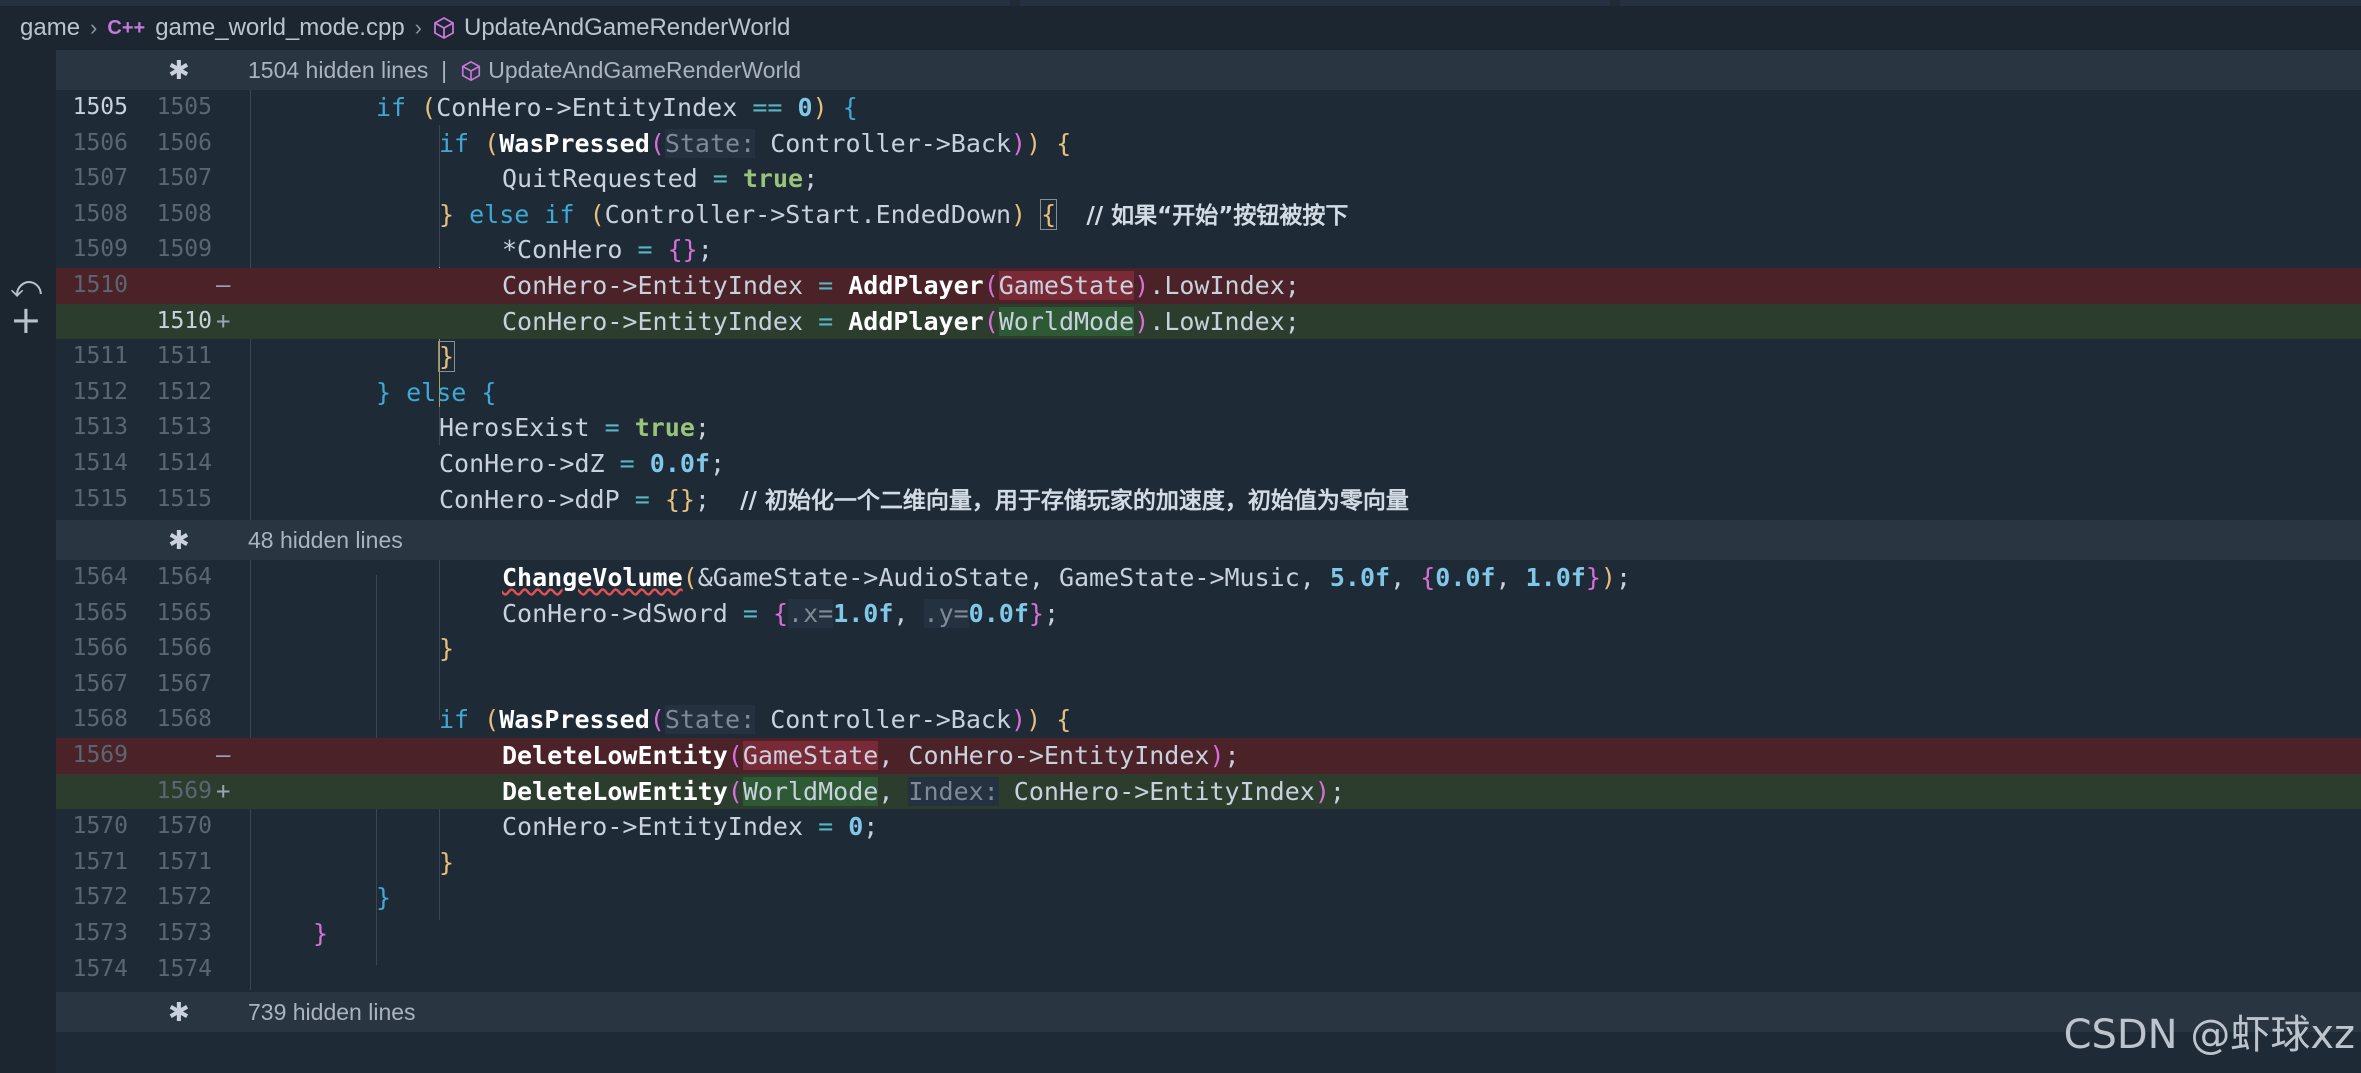  What do you see at coordinates (1208, 1012) in the screenshot?
I see `hidden-lines-fold: ✱ 739 hidden lines` at bounding box center [1208, 1012].